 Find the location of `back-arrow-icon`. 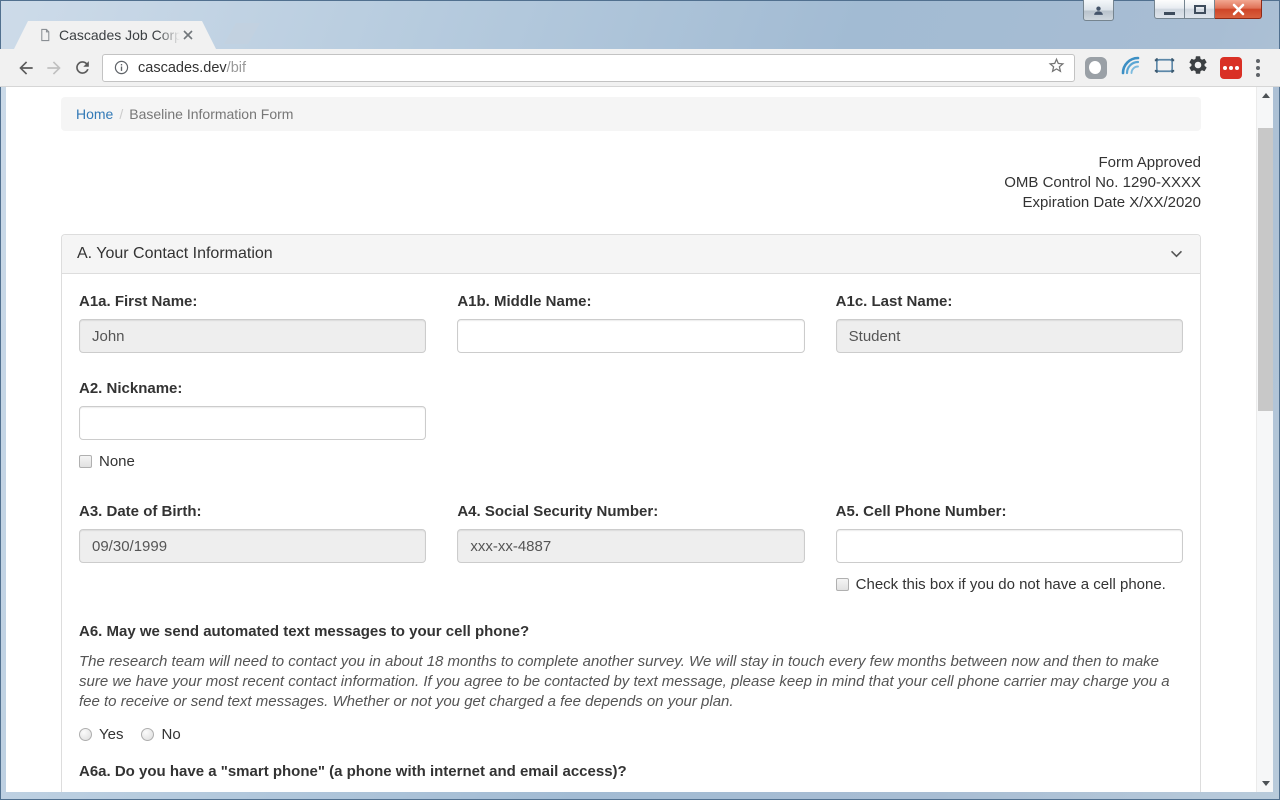

back-arrow-icon is located at coordinates (26, 67).